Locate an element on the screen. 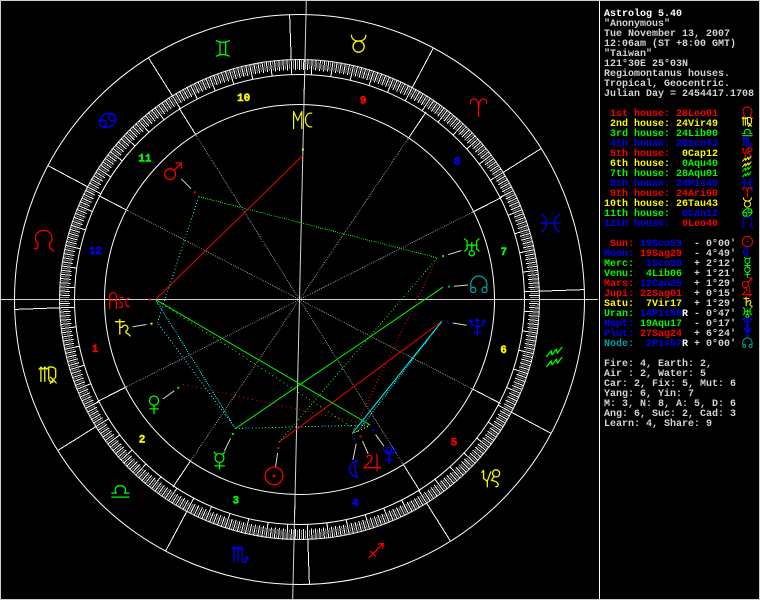 Image resolution: width=760 pixels, height=600 pixels. svg-text: 10 is located at coordinates (243, 99).